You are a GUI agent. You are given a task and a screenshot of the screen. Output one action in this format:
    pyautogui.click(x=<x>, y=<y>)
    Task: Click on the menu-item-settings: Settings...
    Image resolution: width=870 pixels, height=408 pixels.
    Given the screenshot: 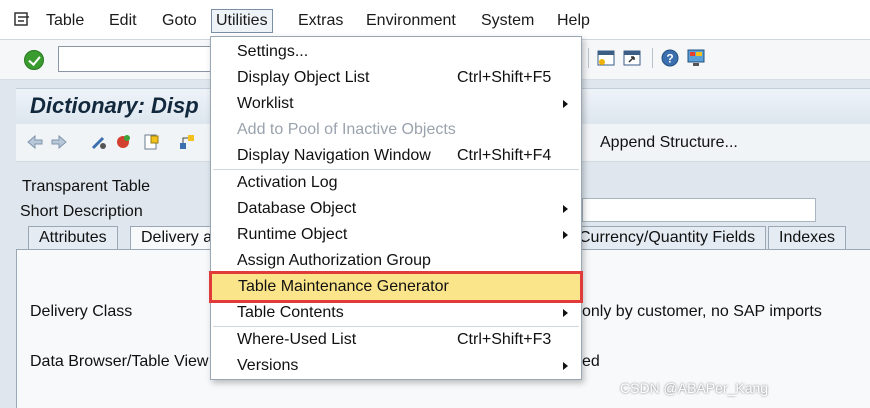 What is the action you would take?
    pyautogui.click(x=396, y=52)
    